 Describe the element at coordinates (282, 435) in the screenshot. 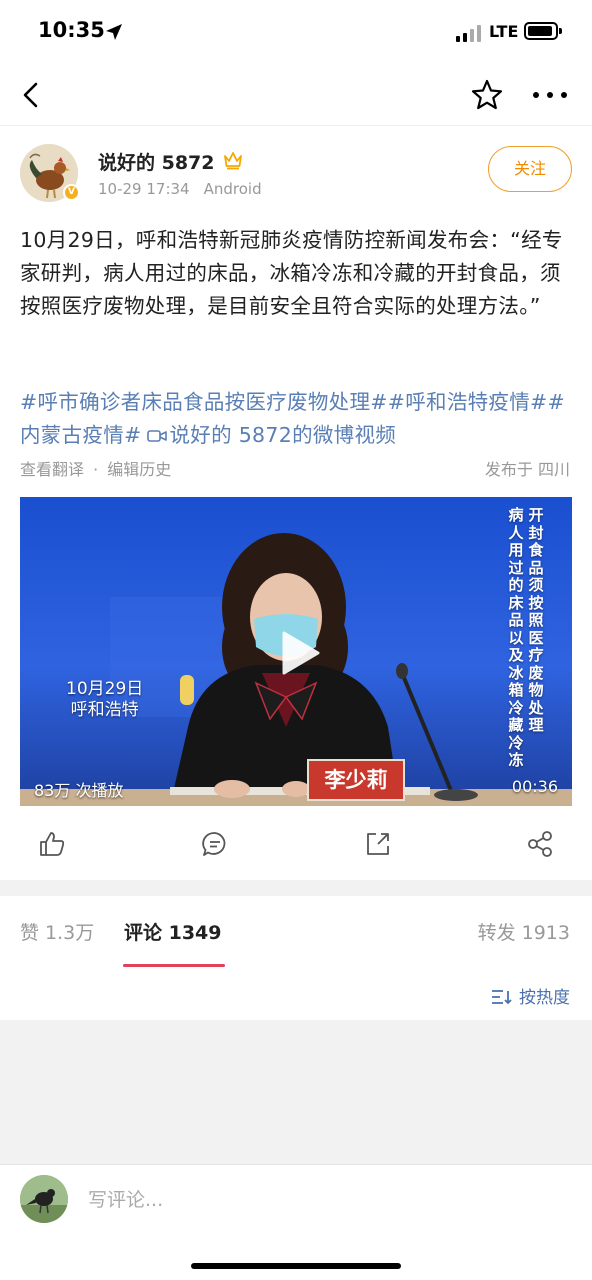

I see `video-link: 说好的 5872的微博视频` at that location.